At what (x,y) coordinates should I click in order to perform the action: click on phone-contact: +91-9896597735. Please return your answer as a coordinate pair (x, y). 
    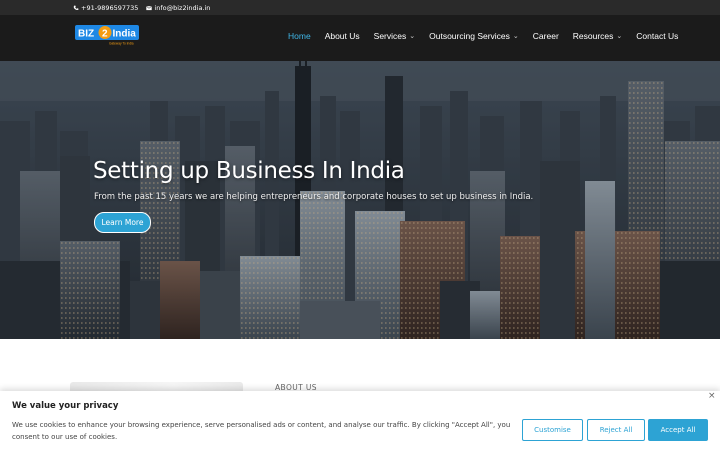
    Looking at the image, I should click on (105, 8).